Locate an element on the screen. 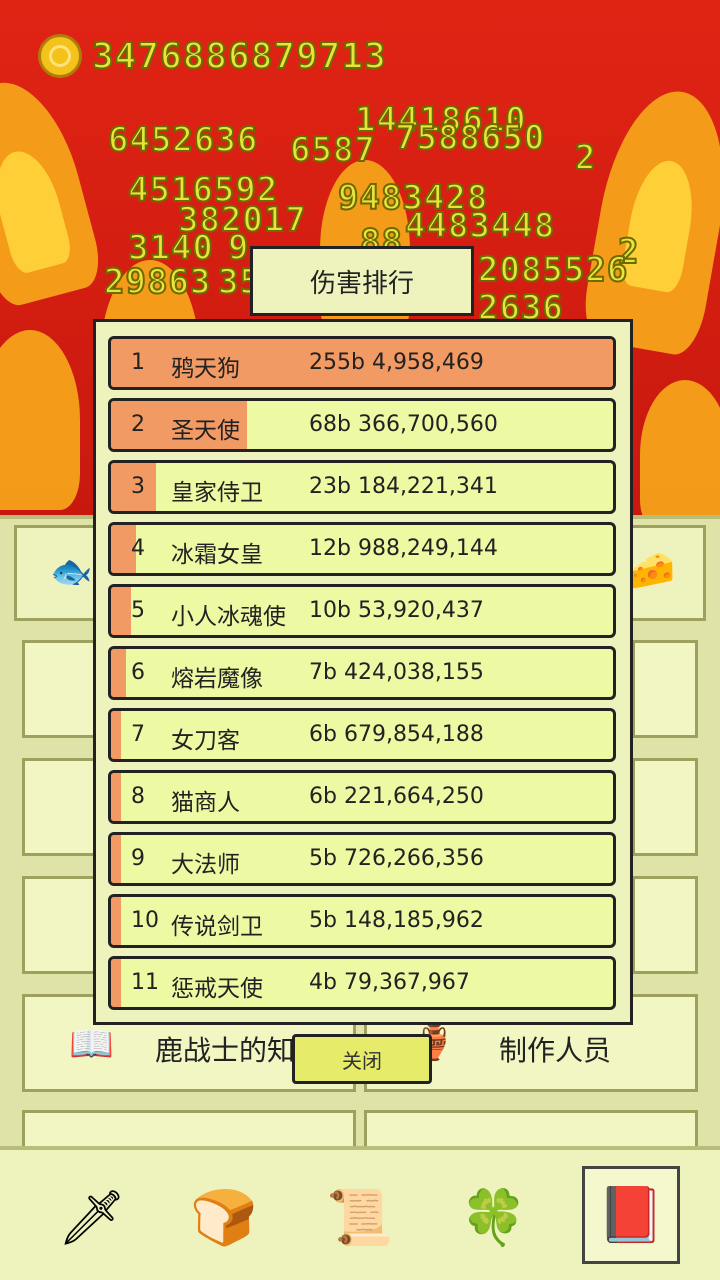  damage-popup: 4483448 is located at coordinates (480, 226).